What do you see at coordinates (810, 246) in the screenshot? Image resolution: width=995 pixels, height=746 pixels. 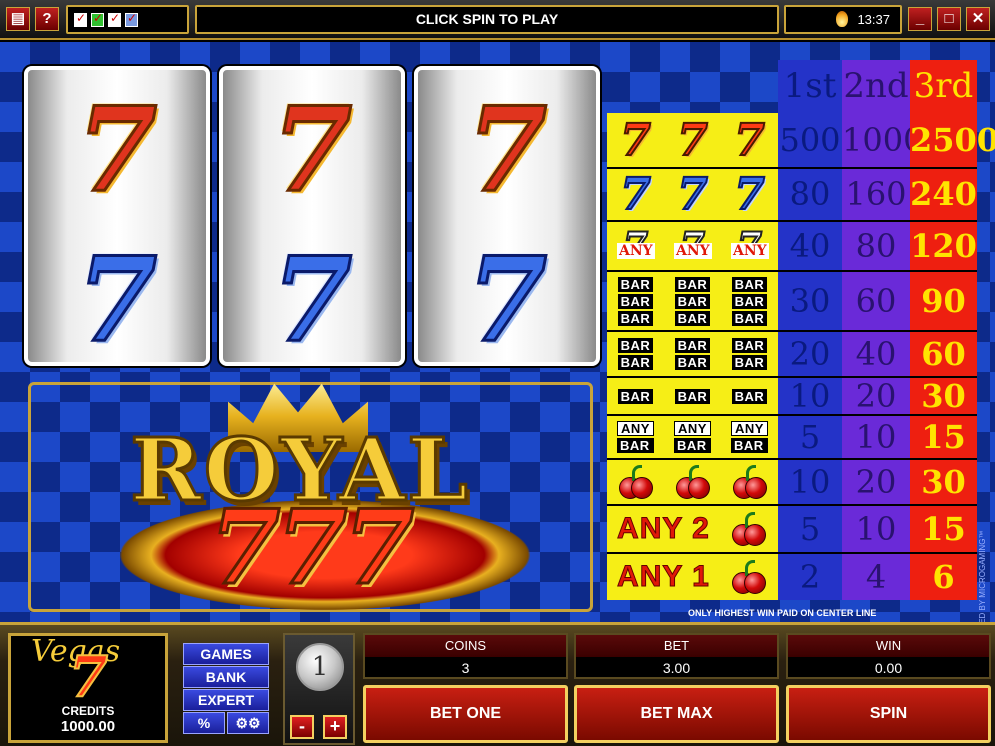 I see `payout-1st: 40` at bounding box center [810, 246].